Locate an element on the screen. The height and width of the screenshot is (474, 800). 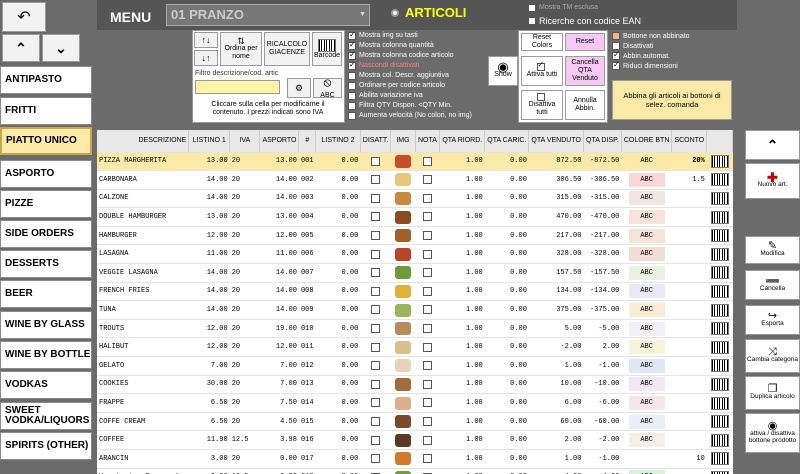
cell-description: DOUBLE HAMBURGER is located at coordinates (143, 217).